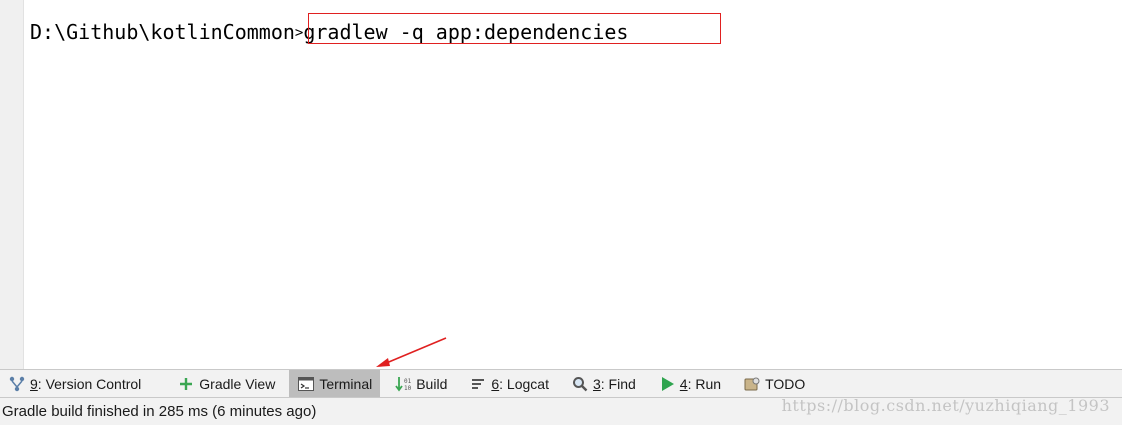  I want to click on todo-icon, so click(752, 384).